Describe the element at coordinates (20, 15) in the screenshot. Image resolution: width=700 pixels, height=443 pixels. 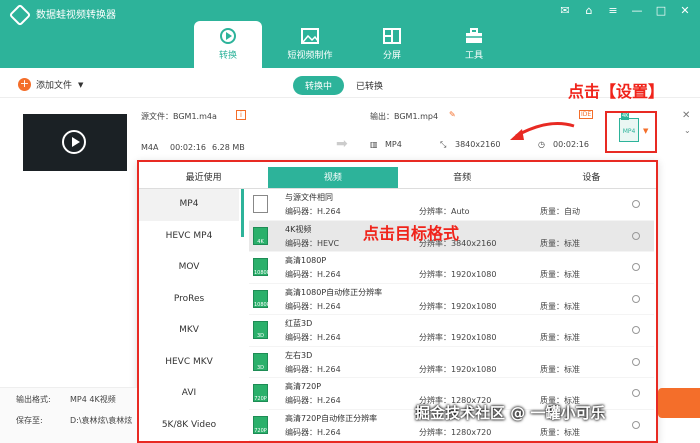
I see `app-logo-icon` at that location.